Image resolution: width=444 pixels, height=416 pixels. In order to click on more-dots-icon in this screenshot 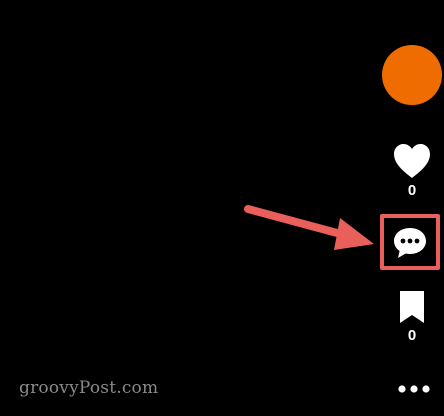, I will do `click(414, 389)`.